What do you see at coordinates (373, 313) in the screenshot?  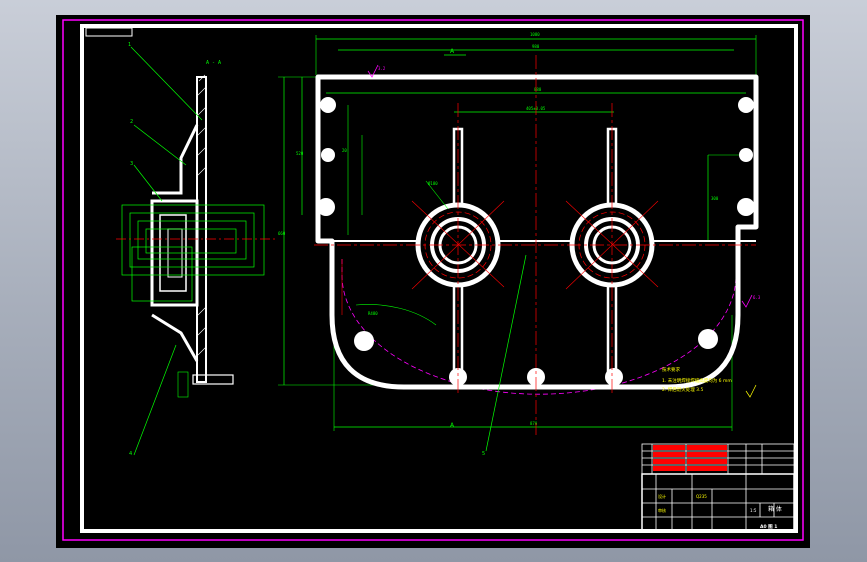 I see `dim-radius: R480` at bounding box center [373, 313].